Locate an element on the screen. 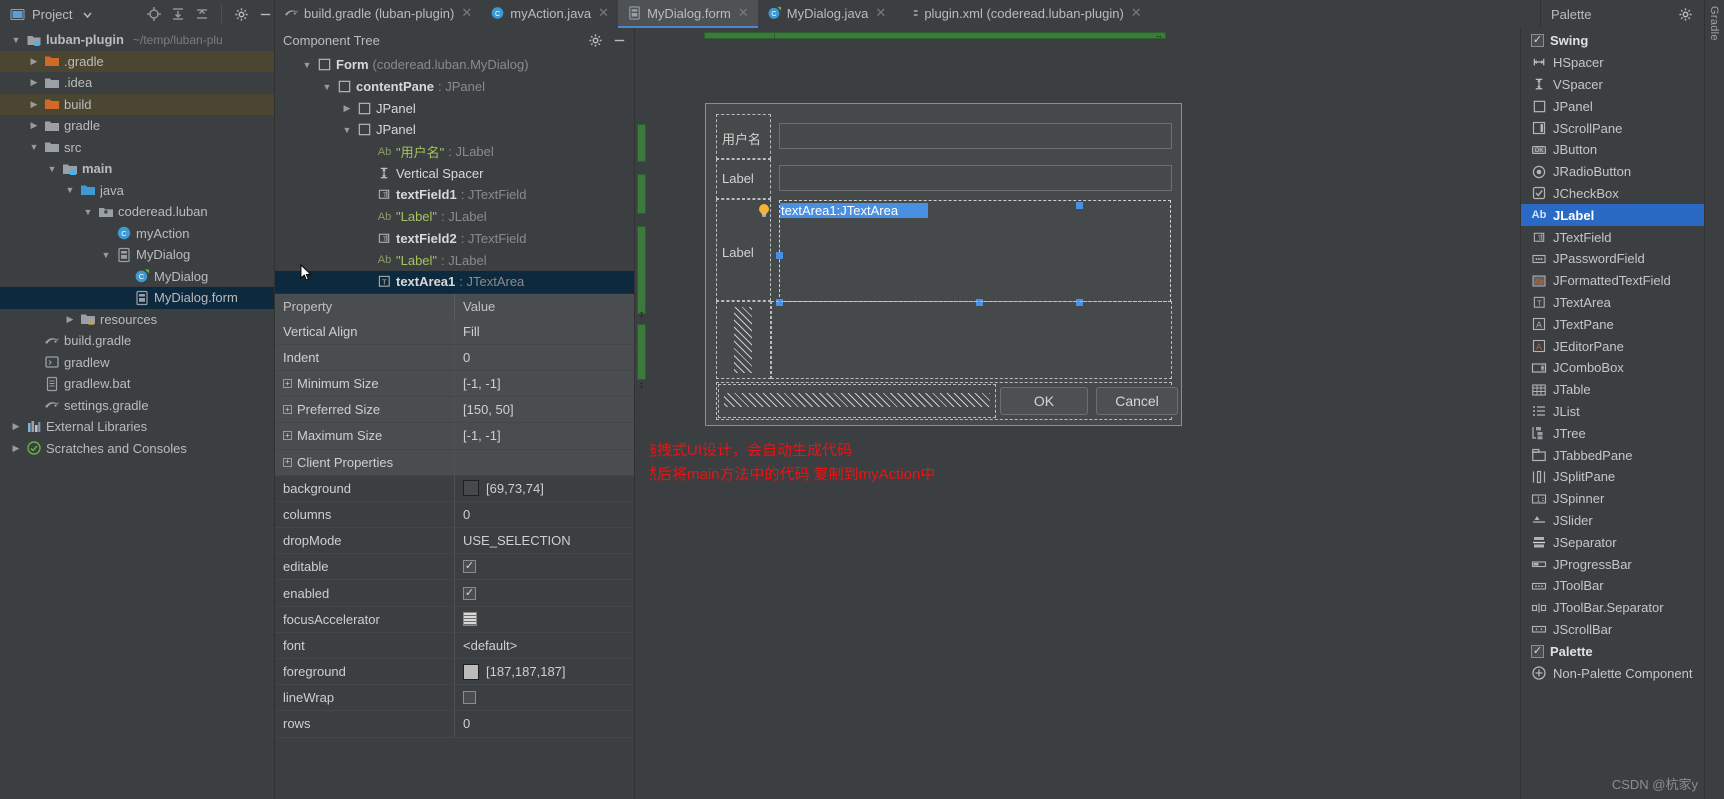 This screenshot has height=799, width=1724. property-row-indent: Indent 0 is located at coordinates (454, 357).